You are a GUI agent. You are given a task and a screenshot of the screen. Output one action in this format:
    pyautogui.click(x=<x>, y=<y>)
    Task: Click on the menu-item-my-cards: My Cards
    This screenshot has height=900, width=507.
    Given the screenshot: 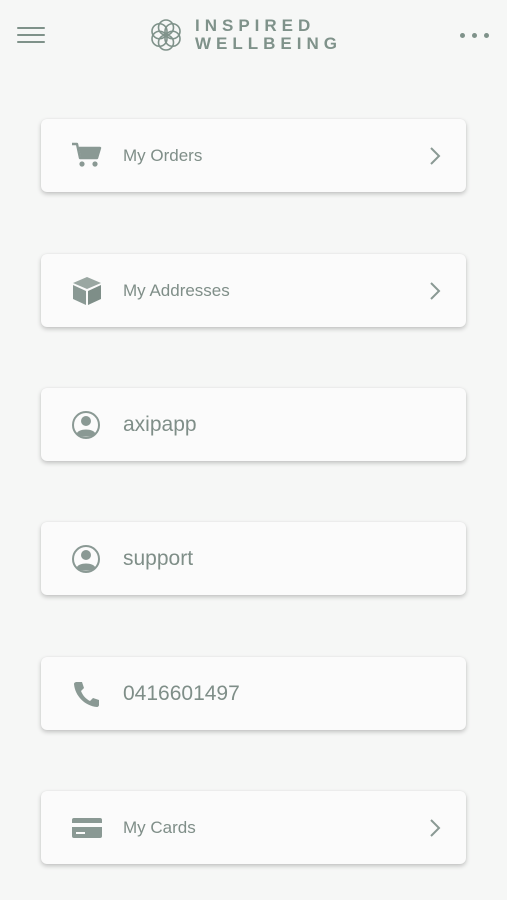 What is the action you would take?
    pyautogui.click(x=253, y=827)
    